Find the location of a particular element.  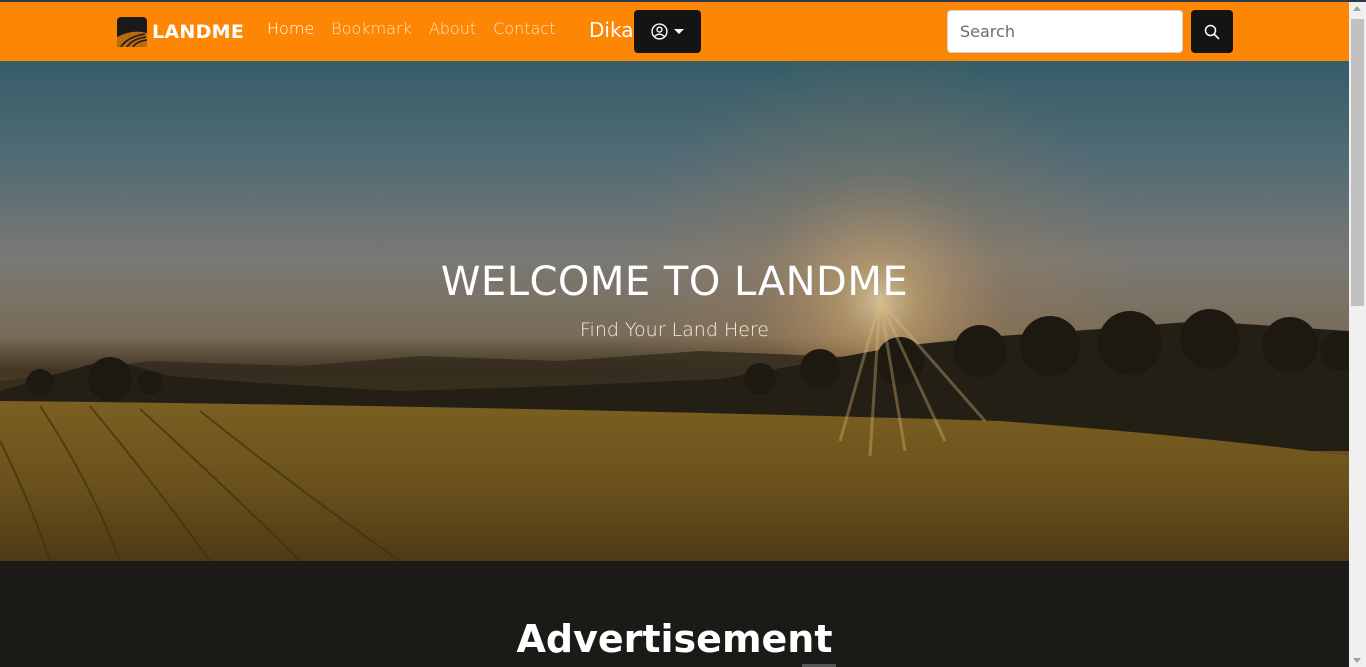

scroll-up-arrow-icon is located at coordinates (1357, 8).